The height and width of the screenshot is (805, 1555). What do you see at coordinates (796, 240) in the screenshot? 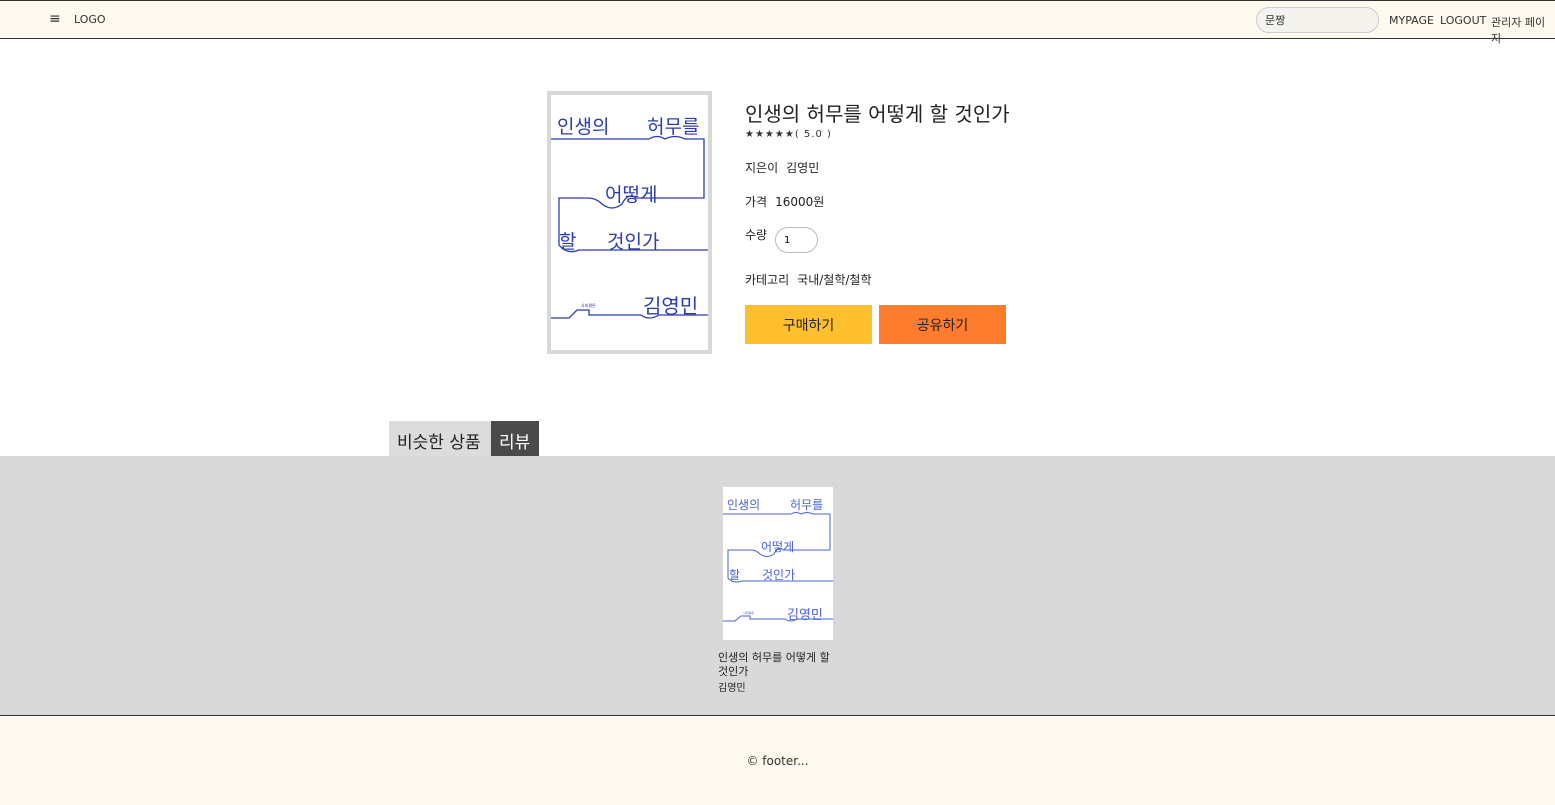
I see `quantity-input` at bounding box center [796, 240].